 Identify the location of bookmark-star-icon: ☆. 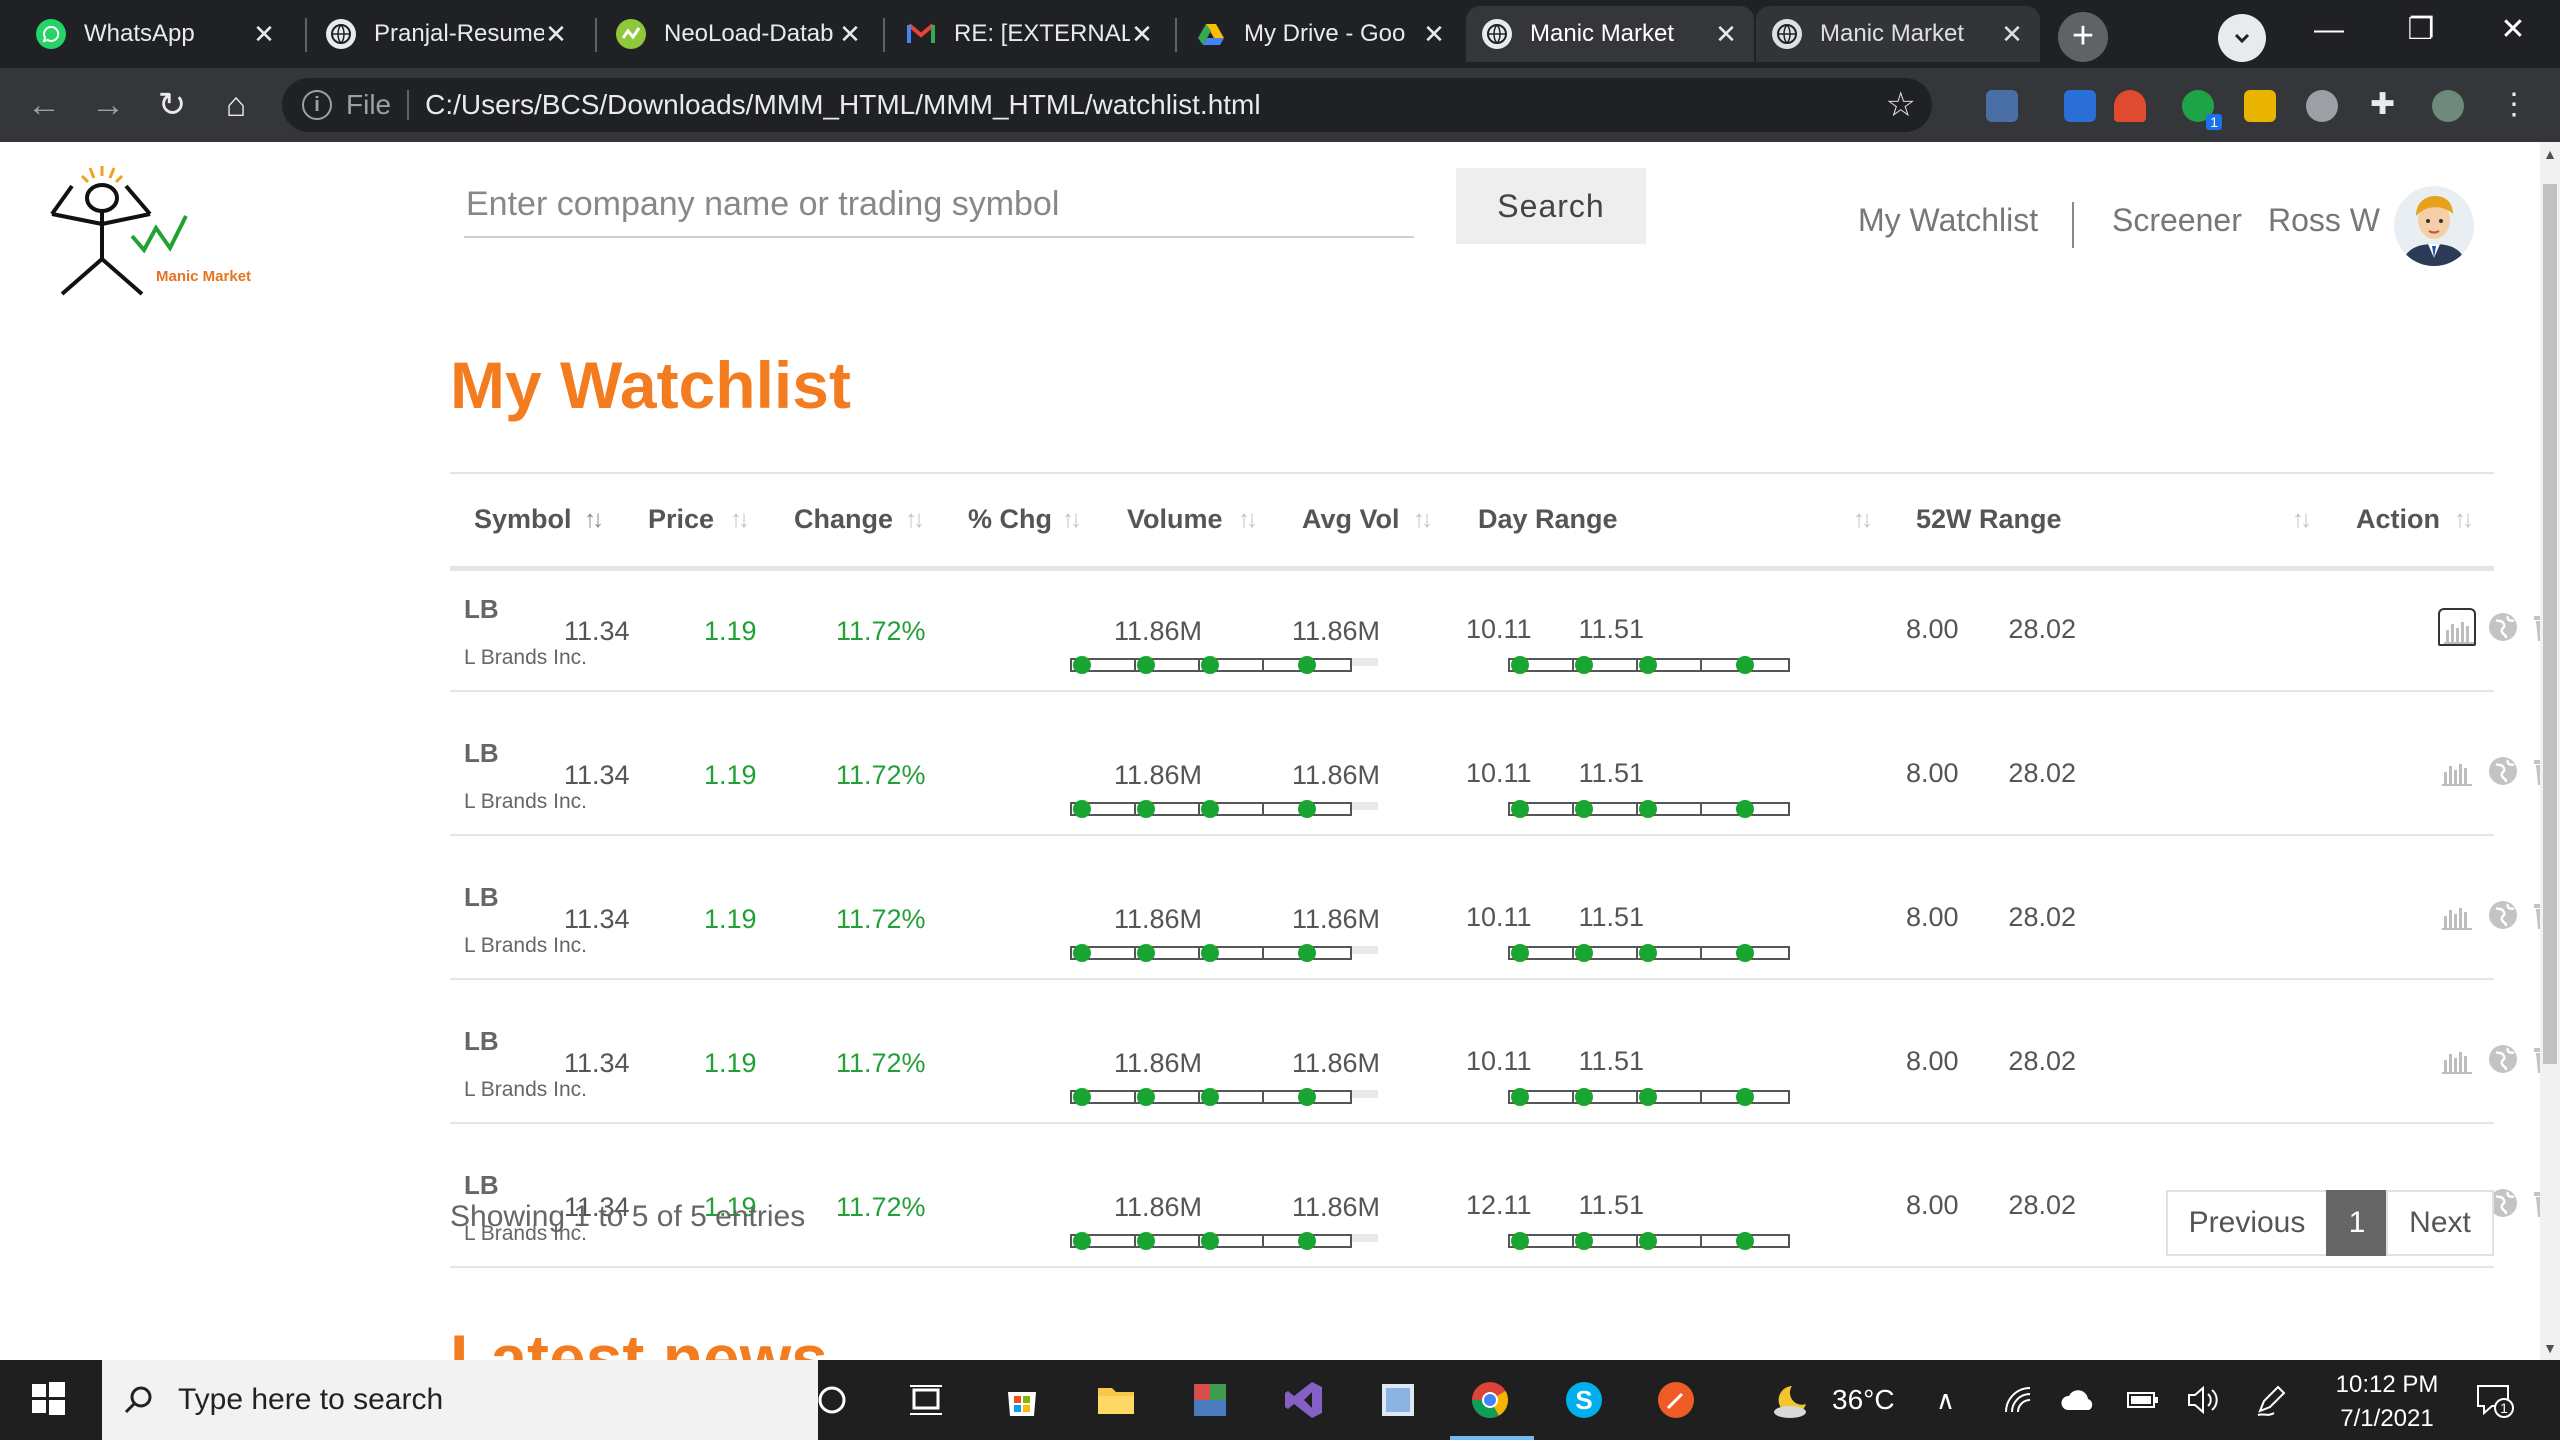
(1901, 105).